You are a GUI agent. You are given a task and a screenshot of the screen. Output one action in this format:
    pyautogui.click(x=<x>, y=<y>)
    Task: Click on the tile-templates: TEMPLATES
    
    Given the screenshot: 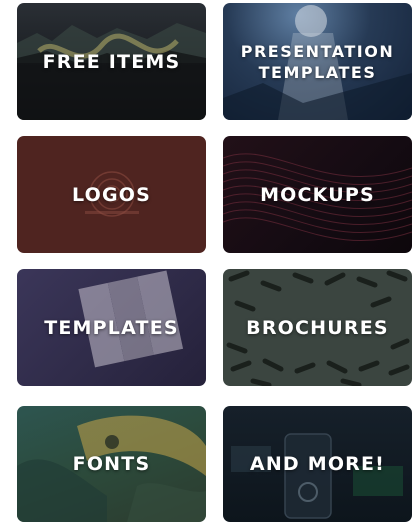 What is the action you would take?
    pyautogui.click(x=111, y=327)
    